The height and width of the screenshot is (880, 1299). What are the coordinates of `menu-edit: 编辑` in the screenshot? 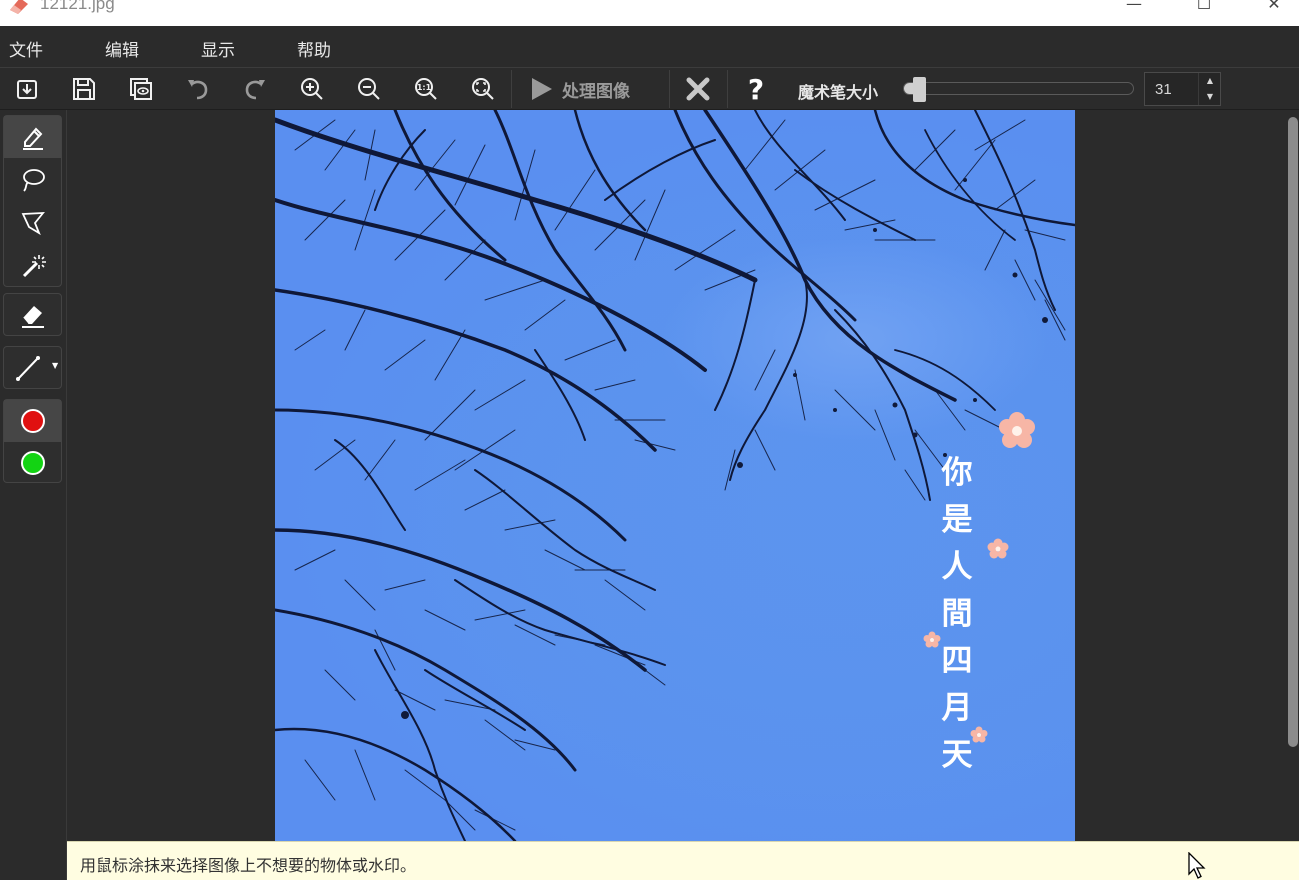 It's located at (122, 48).